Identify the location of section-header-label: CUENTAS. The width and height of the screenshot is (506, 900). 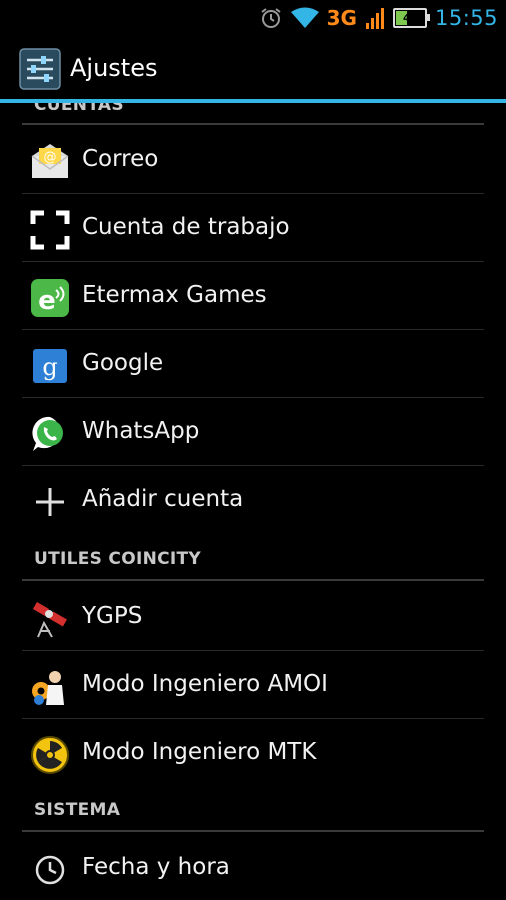
(79, 109).